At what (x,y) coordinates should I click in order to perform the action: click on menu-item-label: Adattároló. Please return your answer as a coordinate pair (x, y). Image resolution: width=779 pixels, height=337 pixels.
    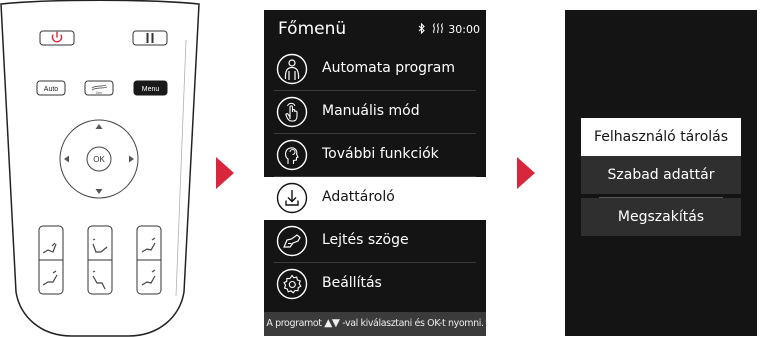
    Looking at the image, I should click on (358, 197).